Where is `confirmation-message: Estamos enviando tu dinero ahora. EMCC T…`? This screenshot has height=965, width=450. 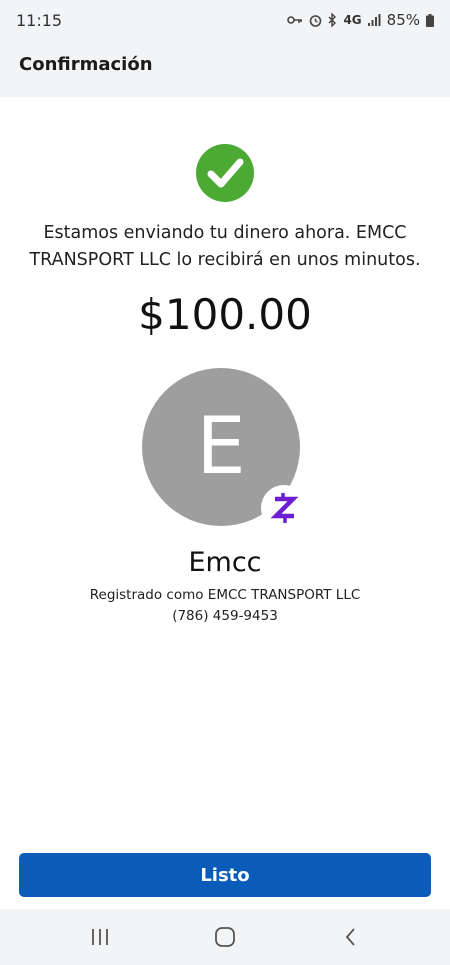
confirmation-message: Estamos enviando tu dinero ahora. EMCC T… is located at coordinates (225, 246).